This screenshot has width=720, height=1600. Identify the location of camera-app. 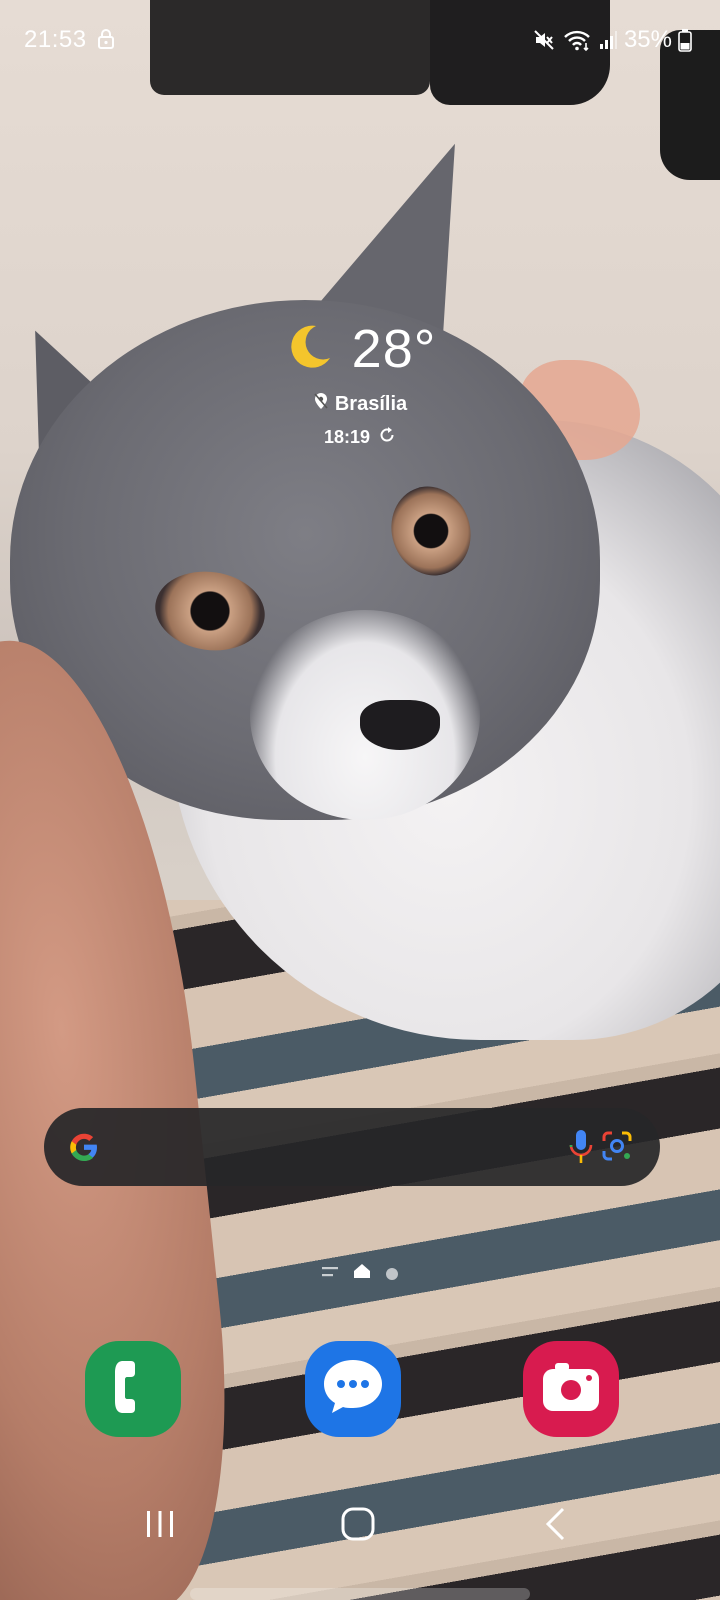
(571, 1389).